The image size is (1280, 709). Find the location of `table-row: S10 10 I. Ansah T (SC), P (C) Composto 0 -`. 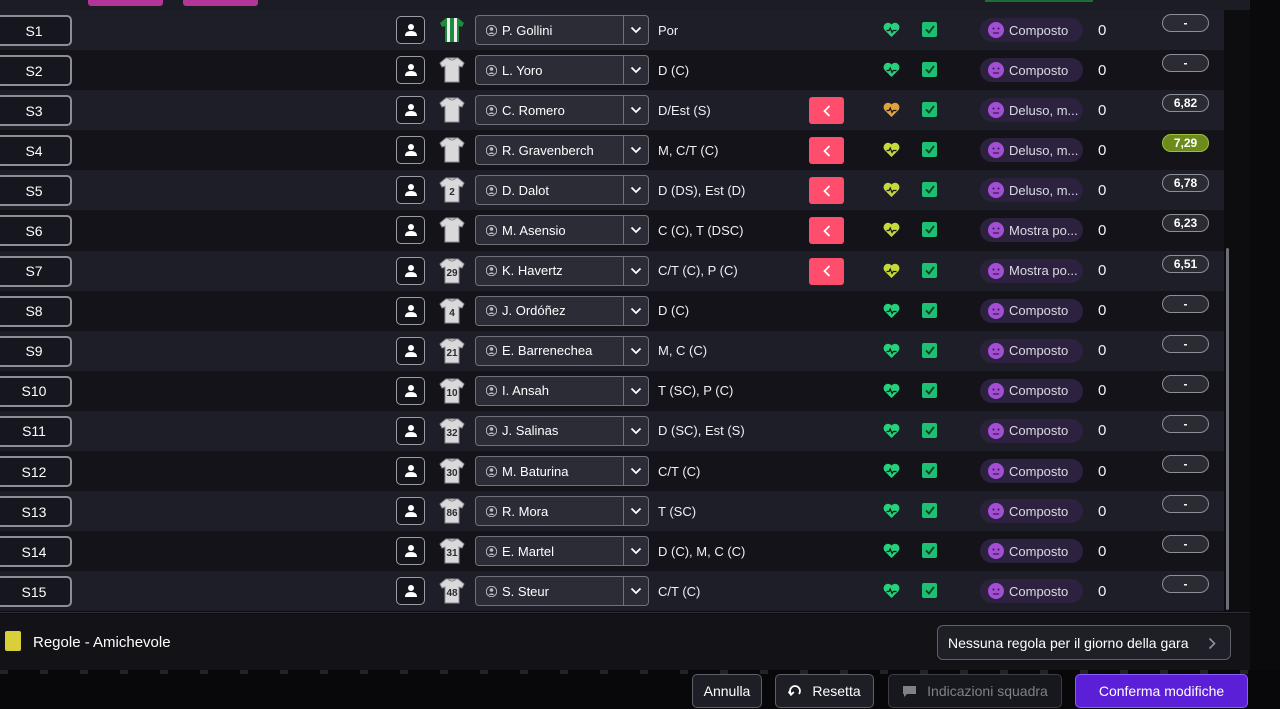

table-row: S10 10 I. Ansah T (SC), P (C) Composto 0 - is located at coordinates (612, 390).